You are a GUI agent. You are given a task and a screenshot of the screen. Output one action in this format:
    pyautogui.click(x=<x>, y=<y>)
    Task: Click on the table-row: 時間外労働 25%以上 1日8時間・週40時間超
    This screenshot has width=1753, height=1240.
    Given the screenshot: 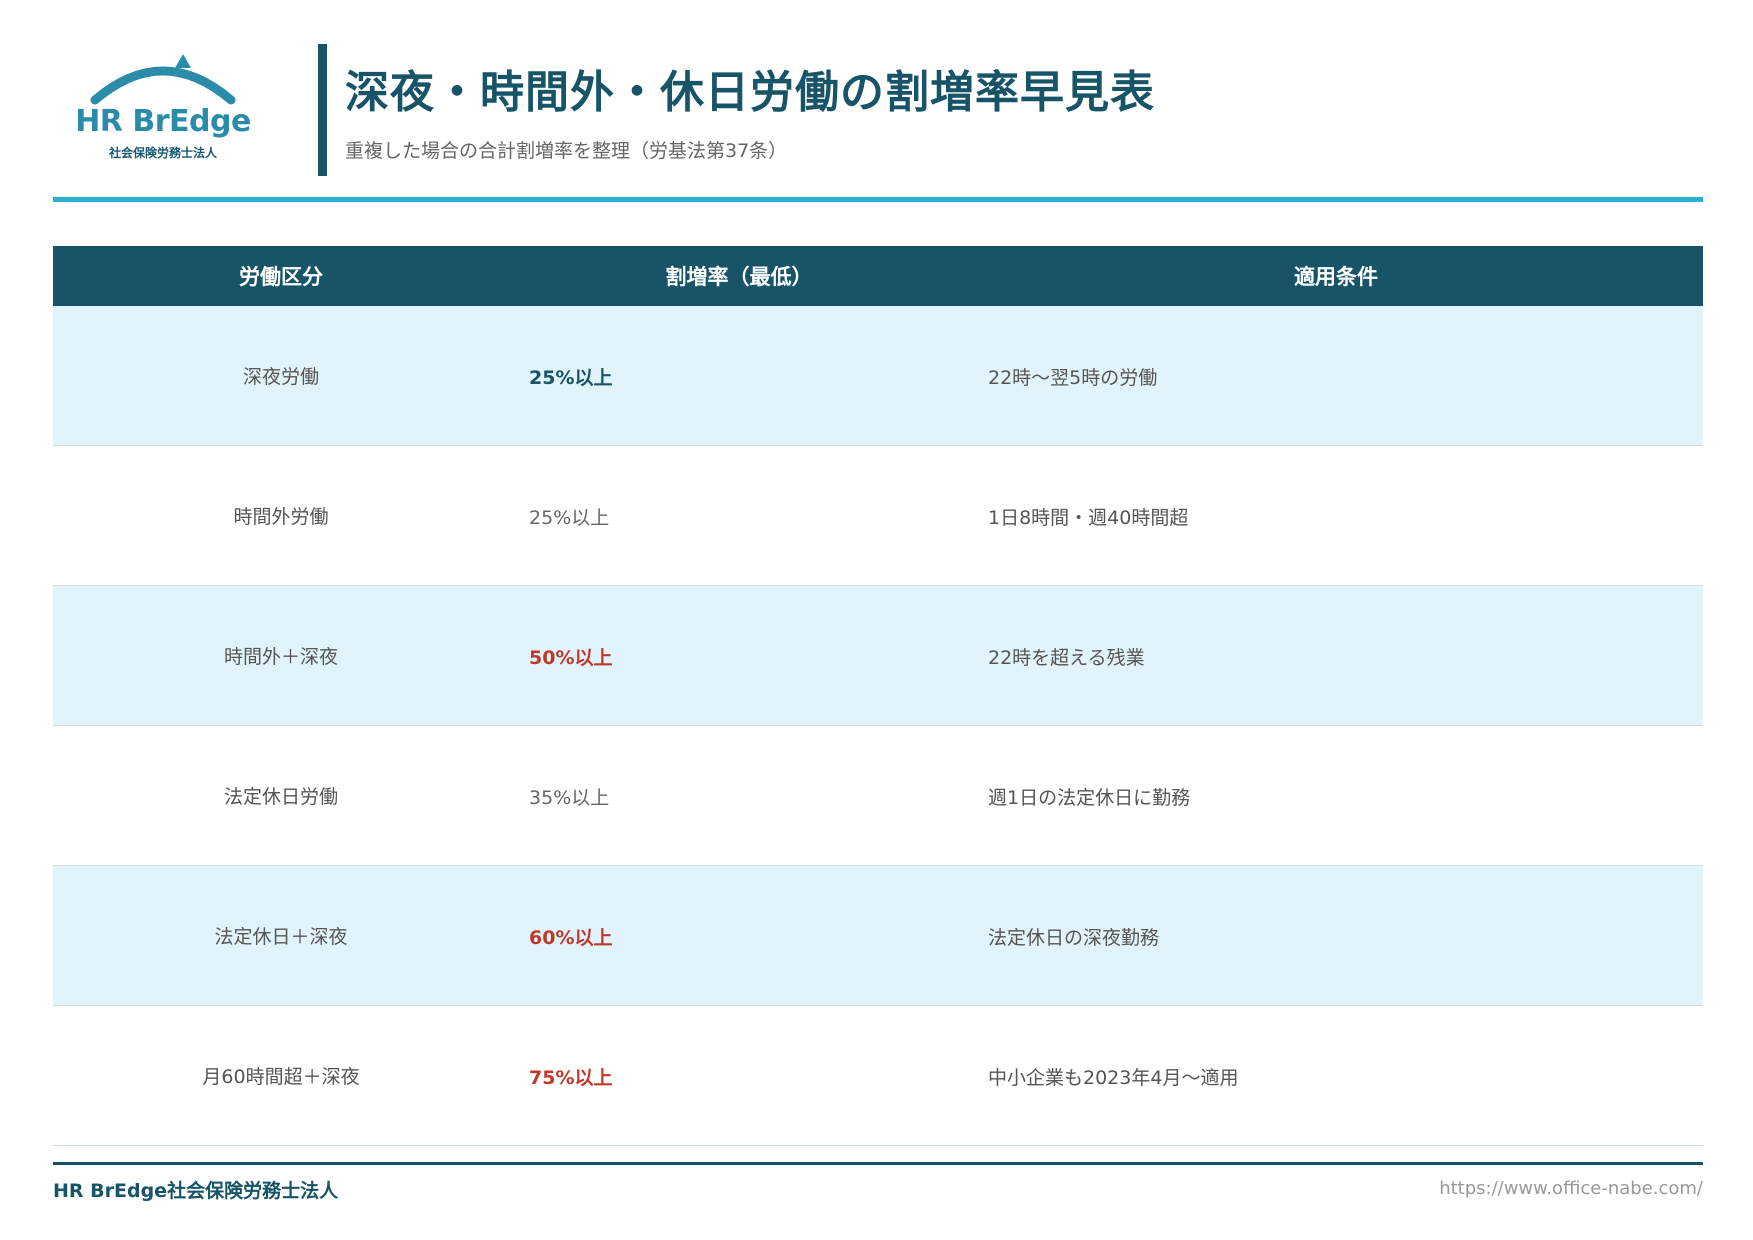 What is the action you would take?
    pyautogui.click(x=878, y=516)
    